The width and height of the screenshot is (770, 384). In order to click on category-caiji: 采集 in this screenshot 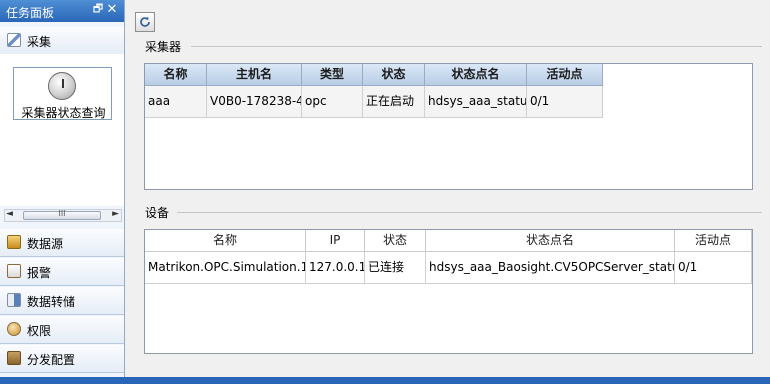, I will do `click(62, 41)`.